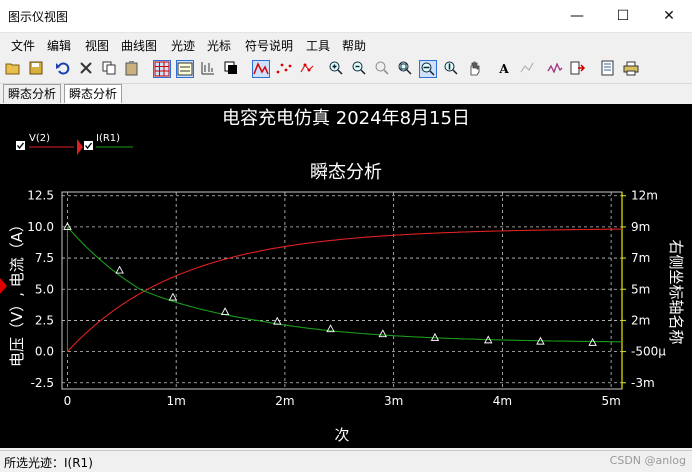  What do you see at coordinates (68, 401) in the screenshot?
I see `x-tick-label: 0` at bounding box center [68, 401].